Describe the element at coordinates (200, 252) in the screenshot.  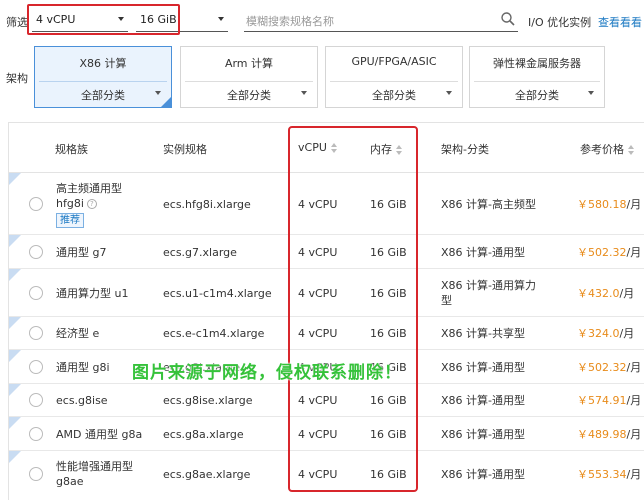
I see `row-spec: ecs.g7.xlarge` at that location.